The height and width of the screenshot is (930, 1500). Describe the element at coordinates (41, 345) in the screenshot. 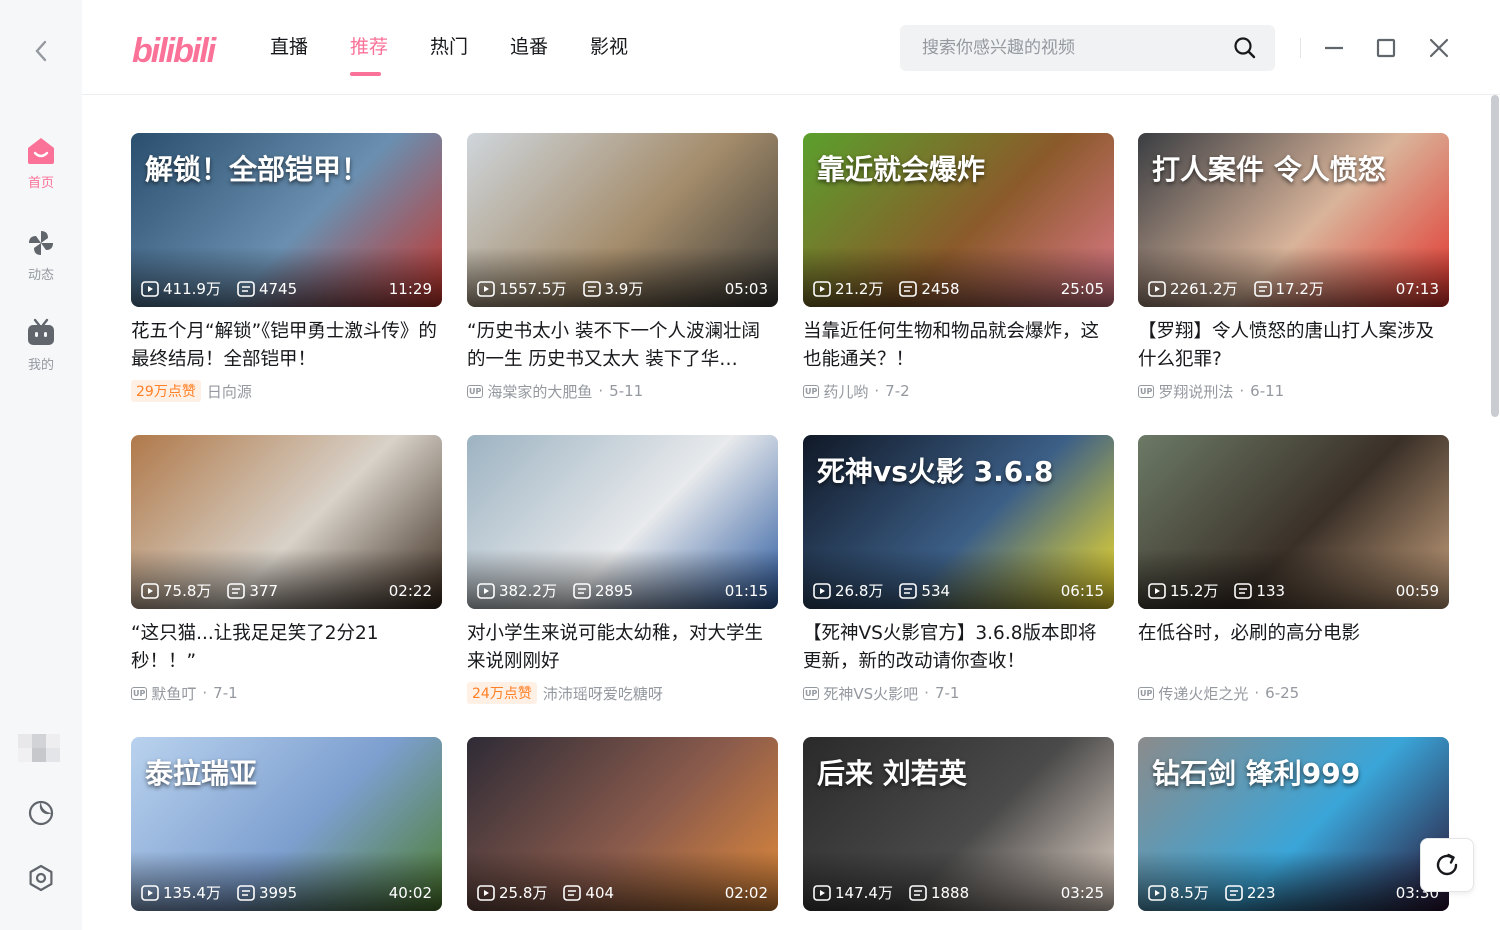

I see `sidebar-item-mine: 我的` at that location.